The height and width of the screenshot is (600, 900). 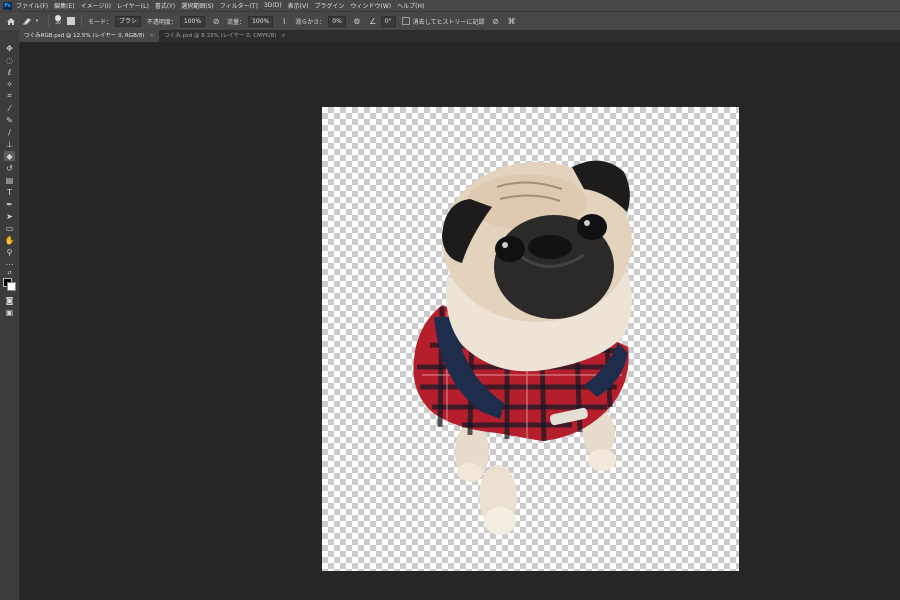 I want to click on swap-colors-icon: ⇄, so click(x=9, y=273).